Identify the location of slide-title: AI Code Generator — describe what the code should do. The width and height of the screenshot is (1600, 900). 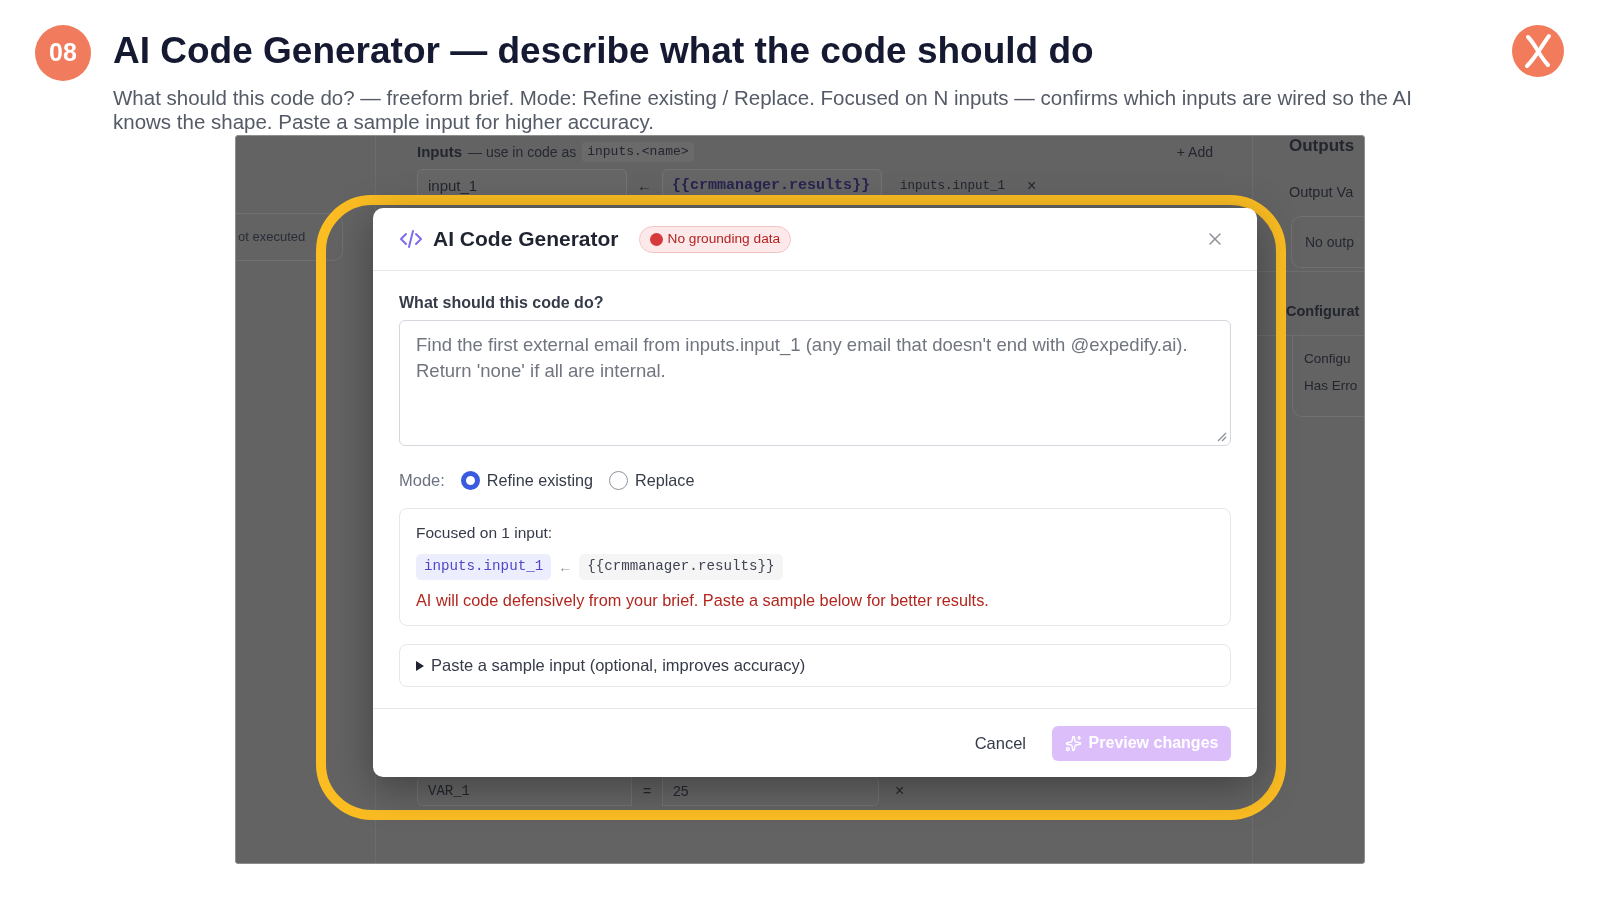
(604, 51).